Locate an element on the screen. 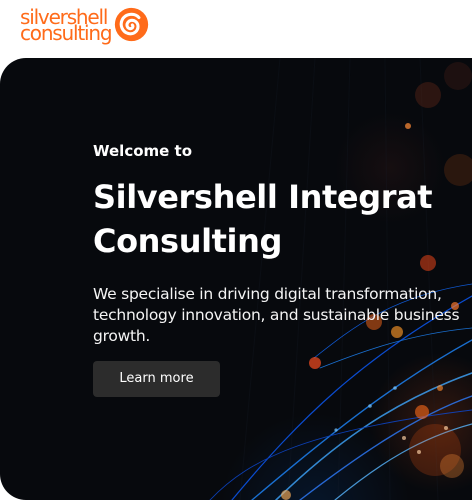 Image resolution: width=472 pixels, height=500 pixels. logo-line-consulting: consulting is located at coordinates (66, 33).